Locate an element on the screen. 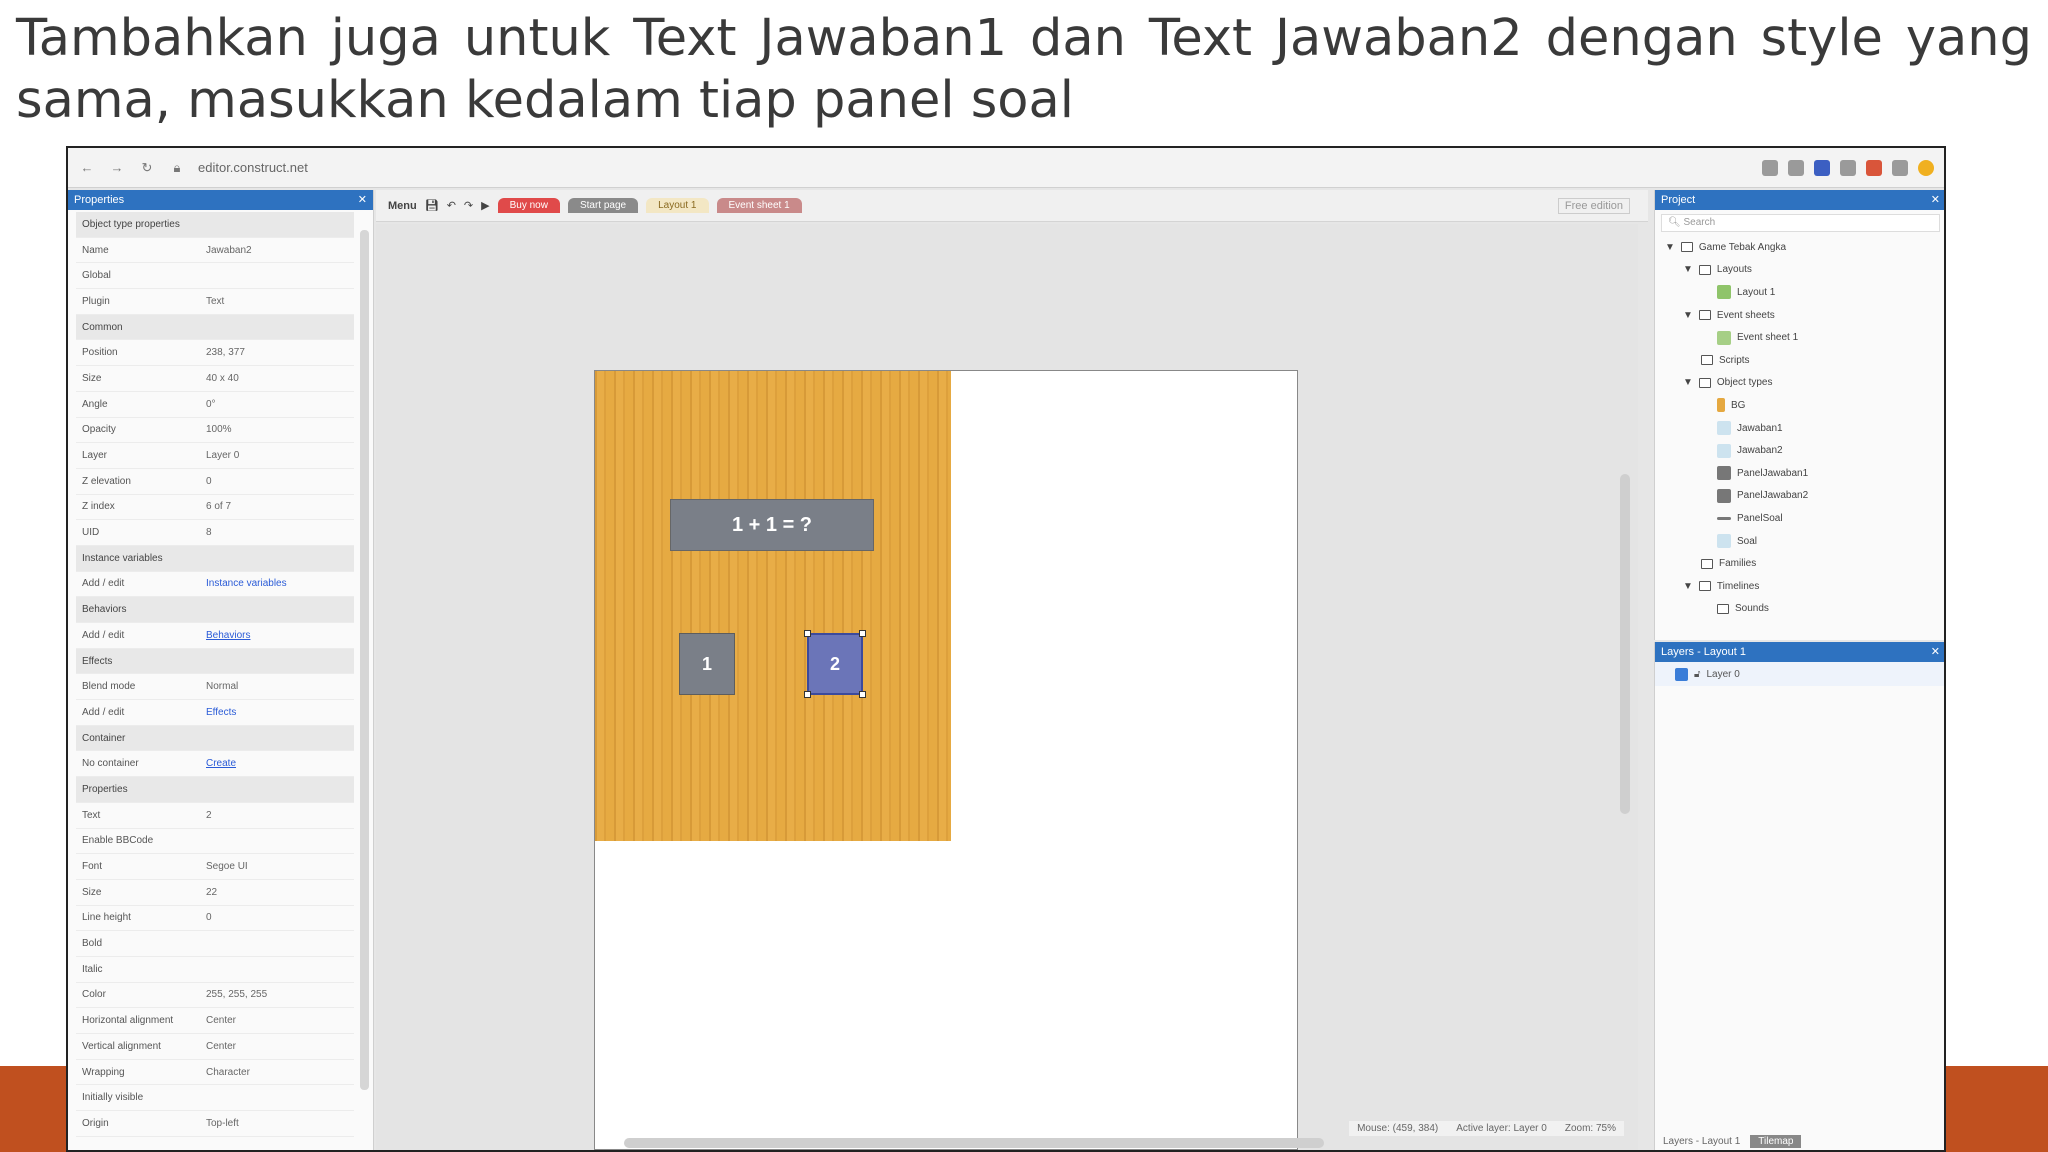 The width and height of the screenshot is (2048, 1152). property-row: Font Segoe UI is located at coordinates (215, 867).